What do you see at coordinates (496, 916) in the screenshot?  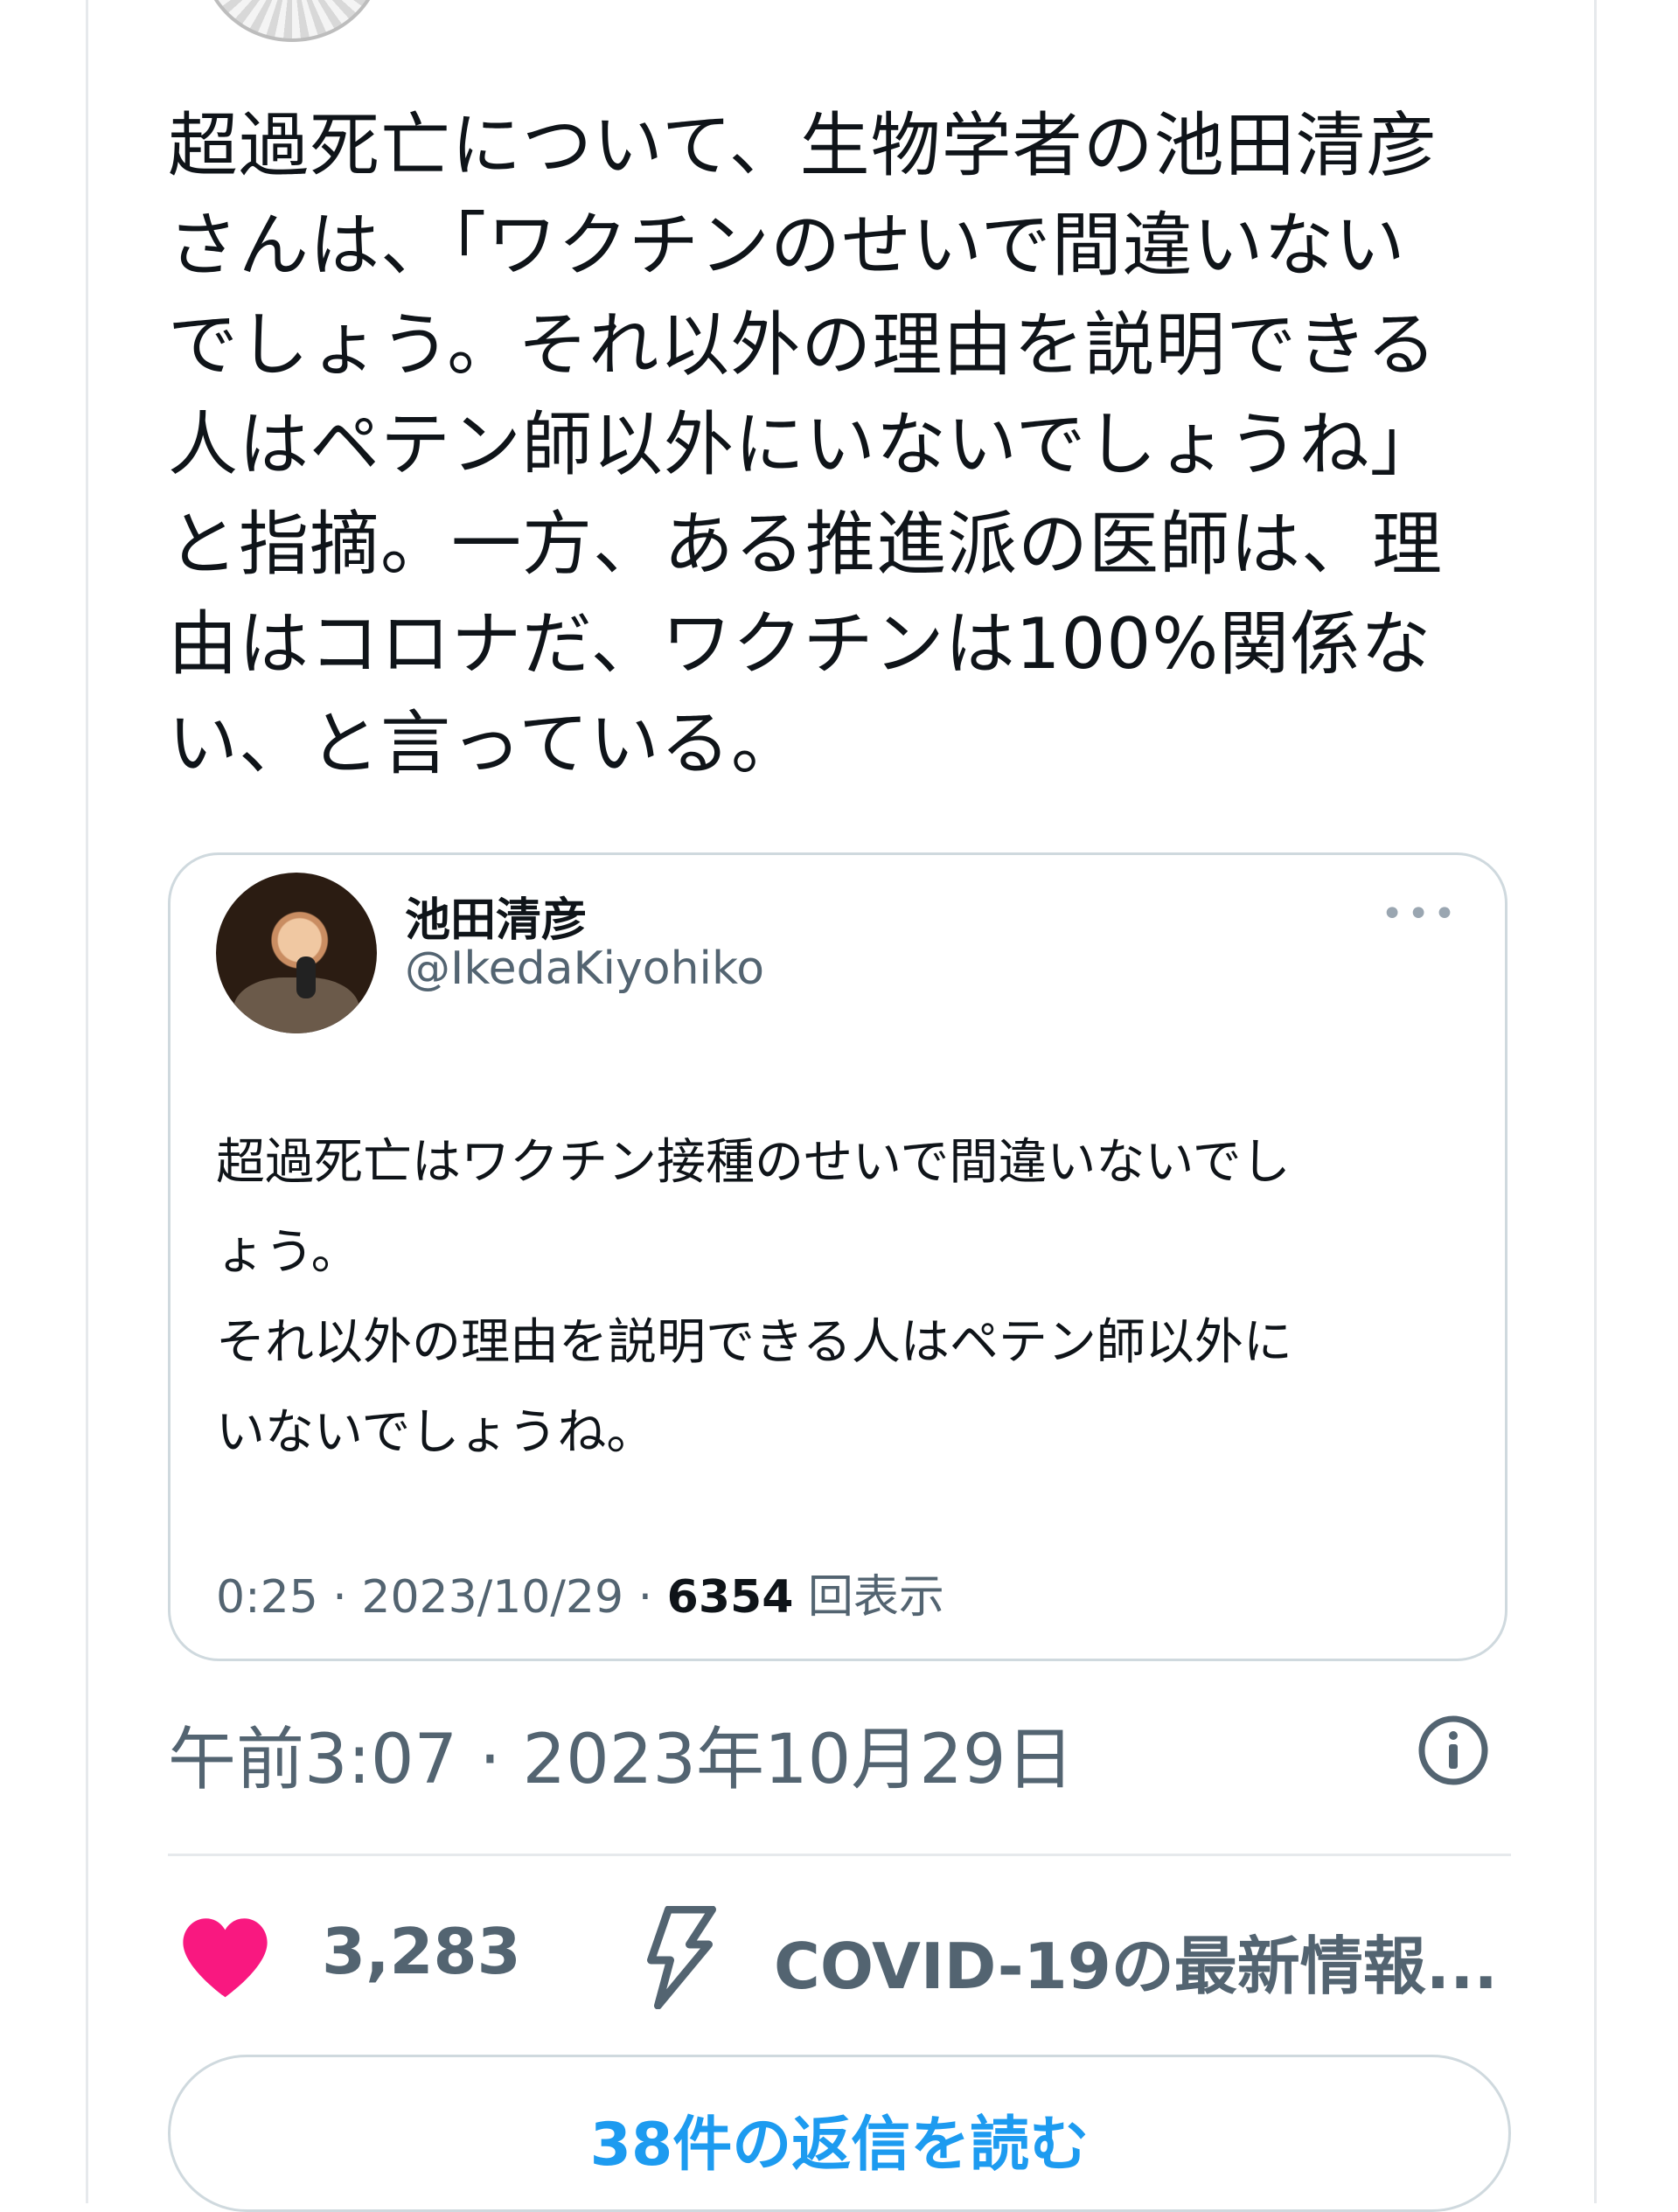 I see `quoted-author-name: 池田清彦` at bounding box center [496, 916].